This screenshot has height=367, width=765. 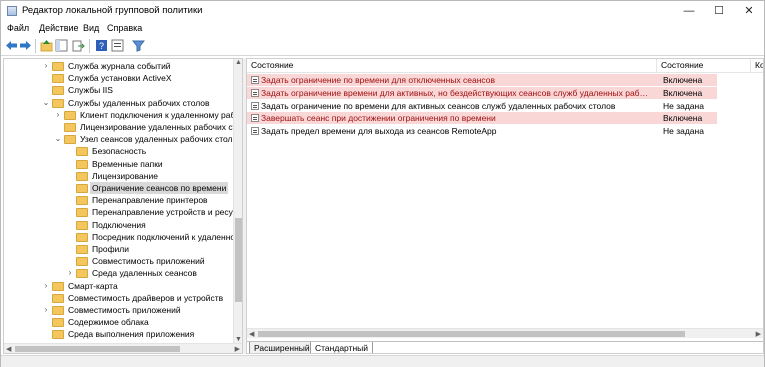 I want to click on toolbar: ?, so click(x=382, y=46).